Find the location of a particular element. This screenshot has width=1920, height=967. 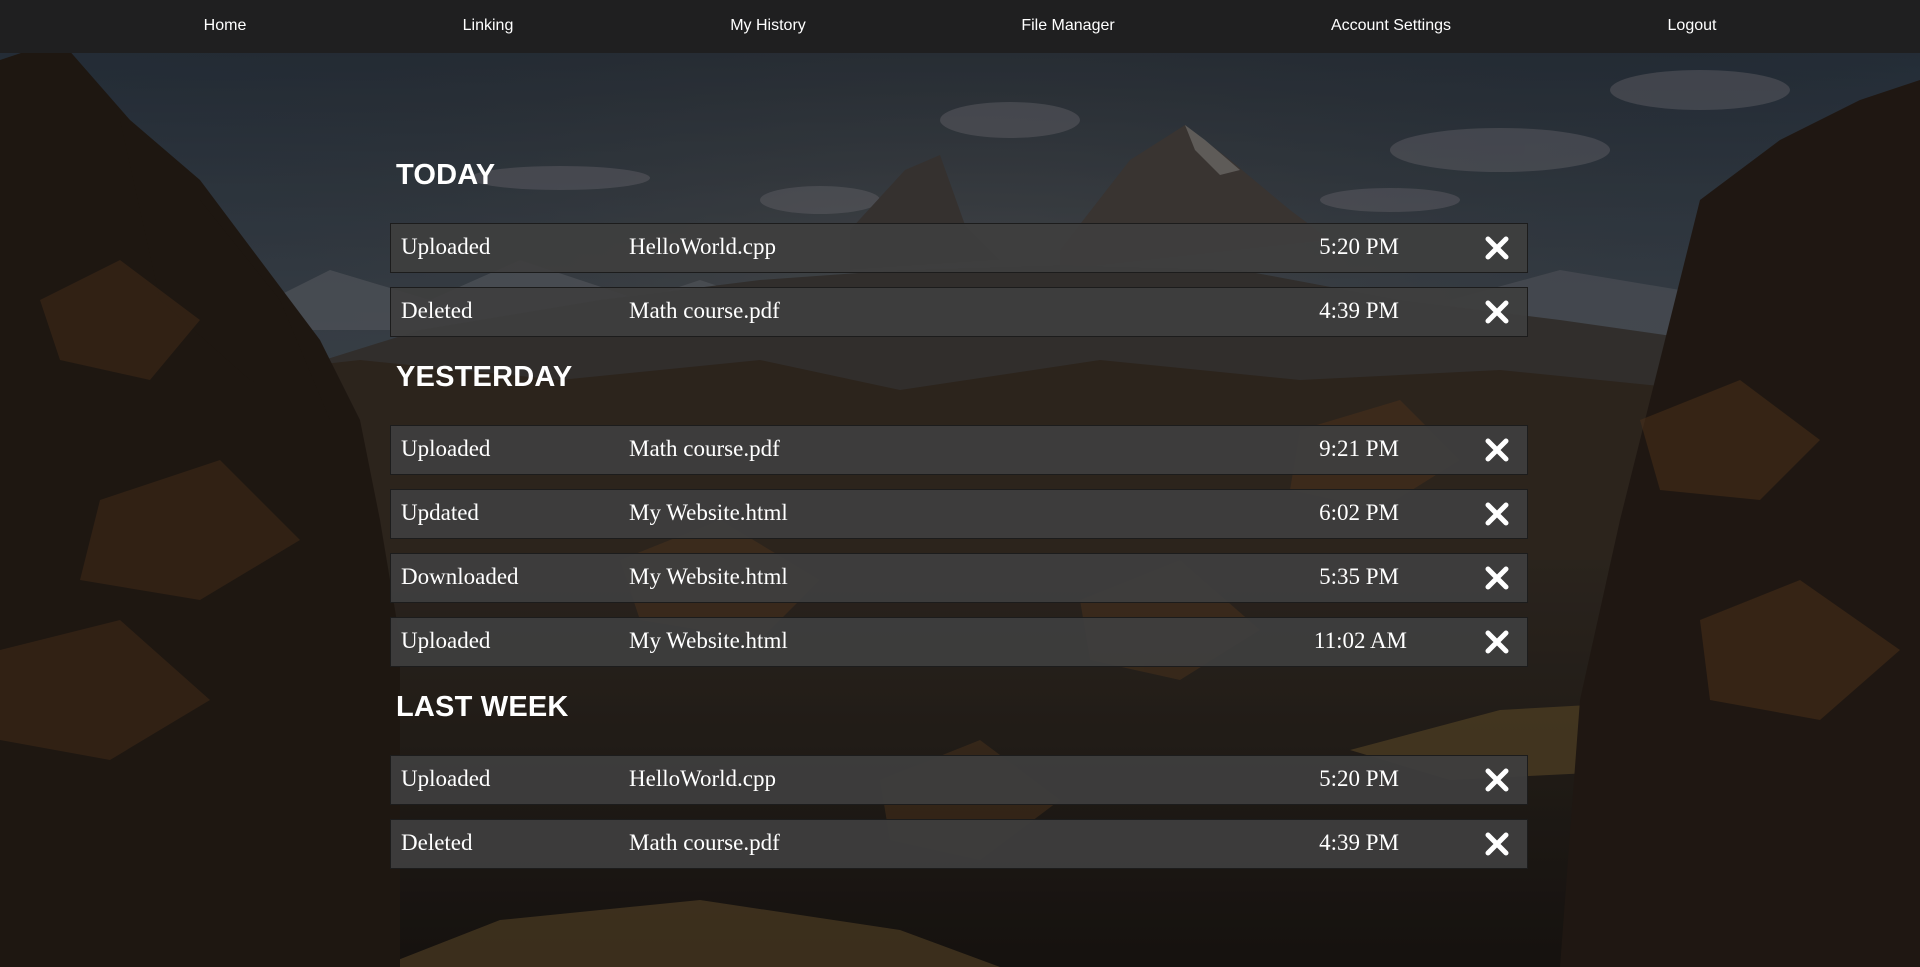

history-action: Updated is located at coordinates (440, 512).